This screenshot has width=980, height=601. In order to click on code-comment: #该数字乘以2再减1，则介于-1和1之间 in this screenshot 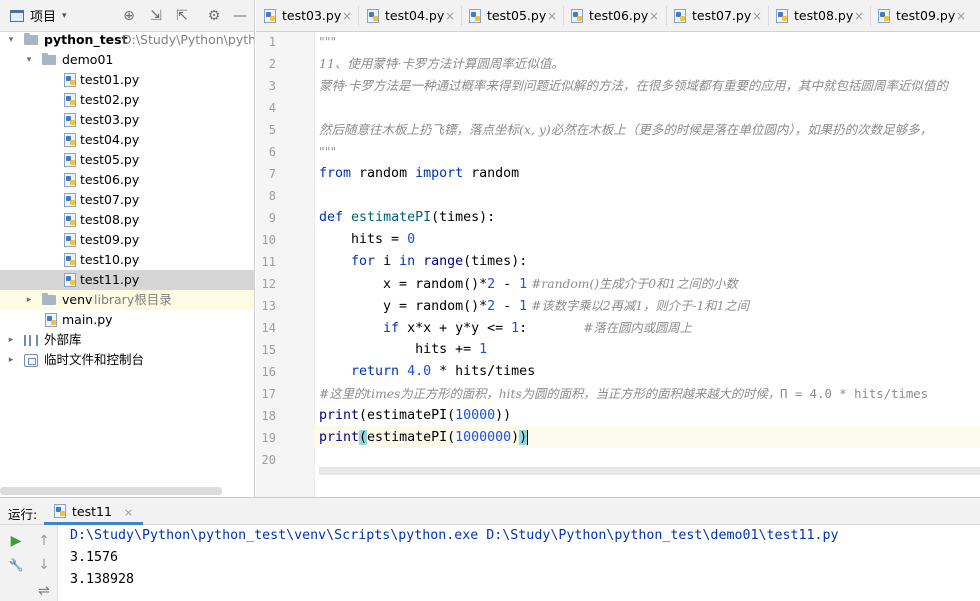, I will do `click(638, 306)`.